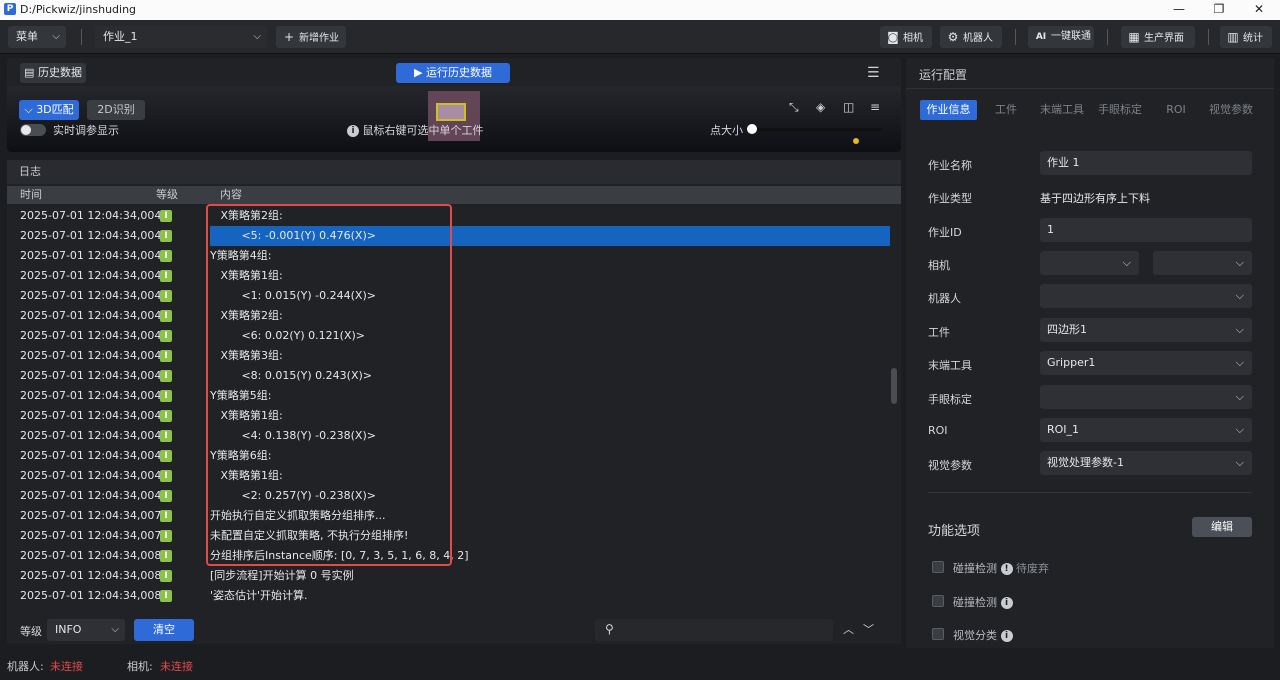 This screenshot has width=1280, height=680. I want to click on job-id-label: 作业ID, so click(945, 232).